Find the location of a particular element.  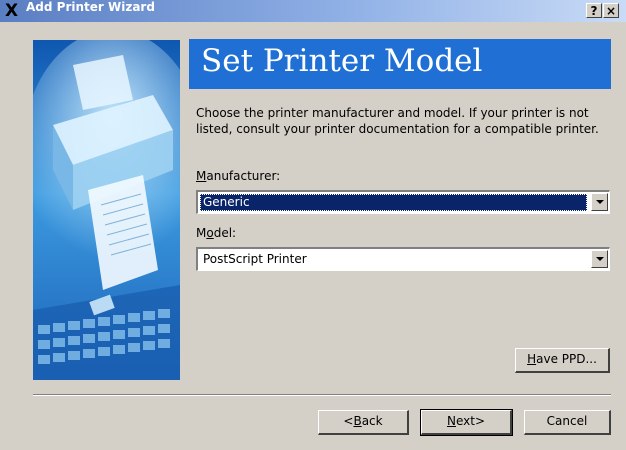

separator is located at coordinates (322, 395).